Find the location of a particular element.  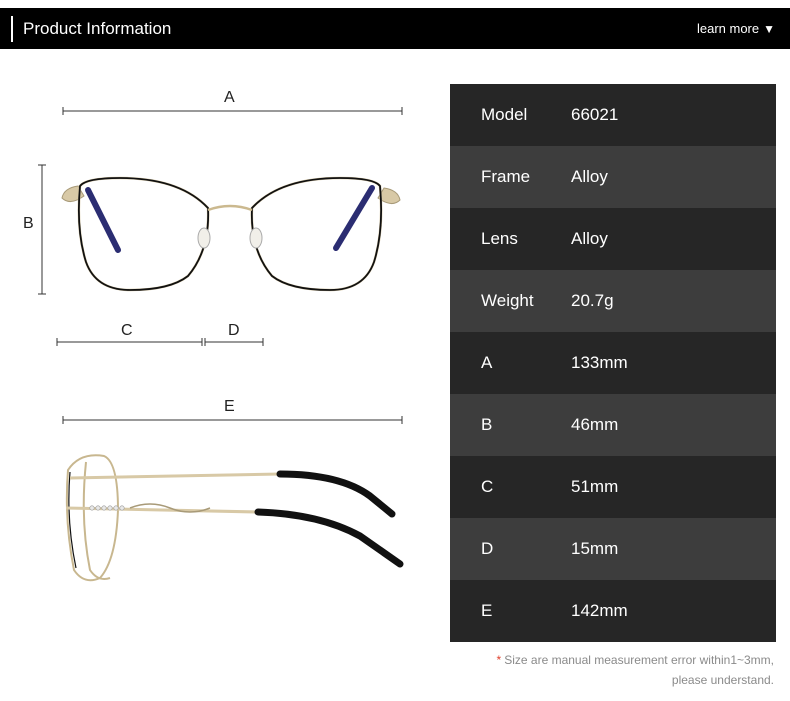

lower-temple is located at coordinates (162, 510).